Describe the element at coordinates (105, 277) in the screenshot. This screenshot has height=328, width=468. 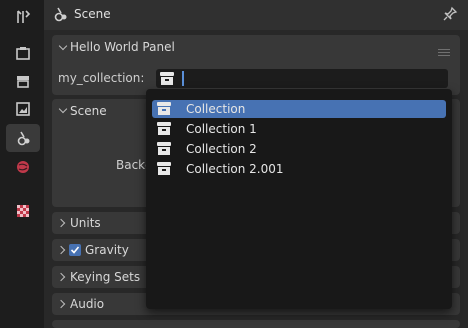
I see `panel-title: Keying Sets` at that location.